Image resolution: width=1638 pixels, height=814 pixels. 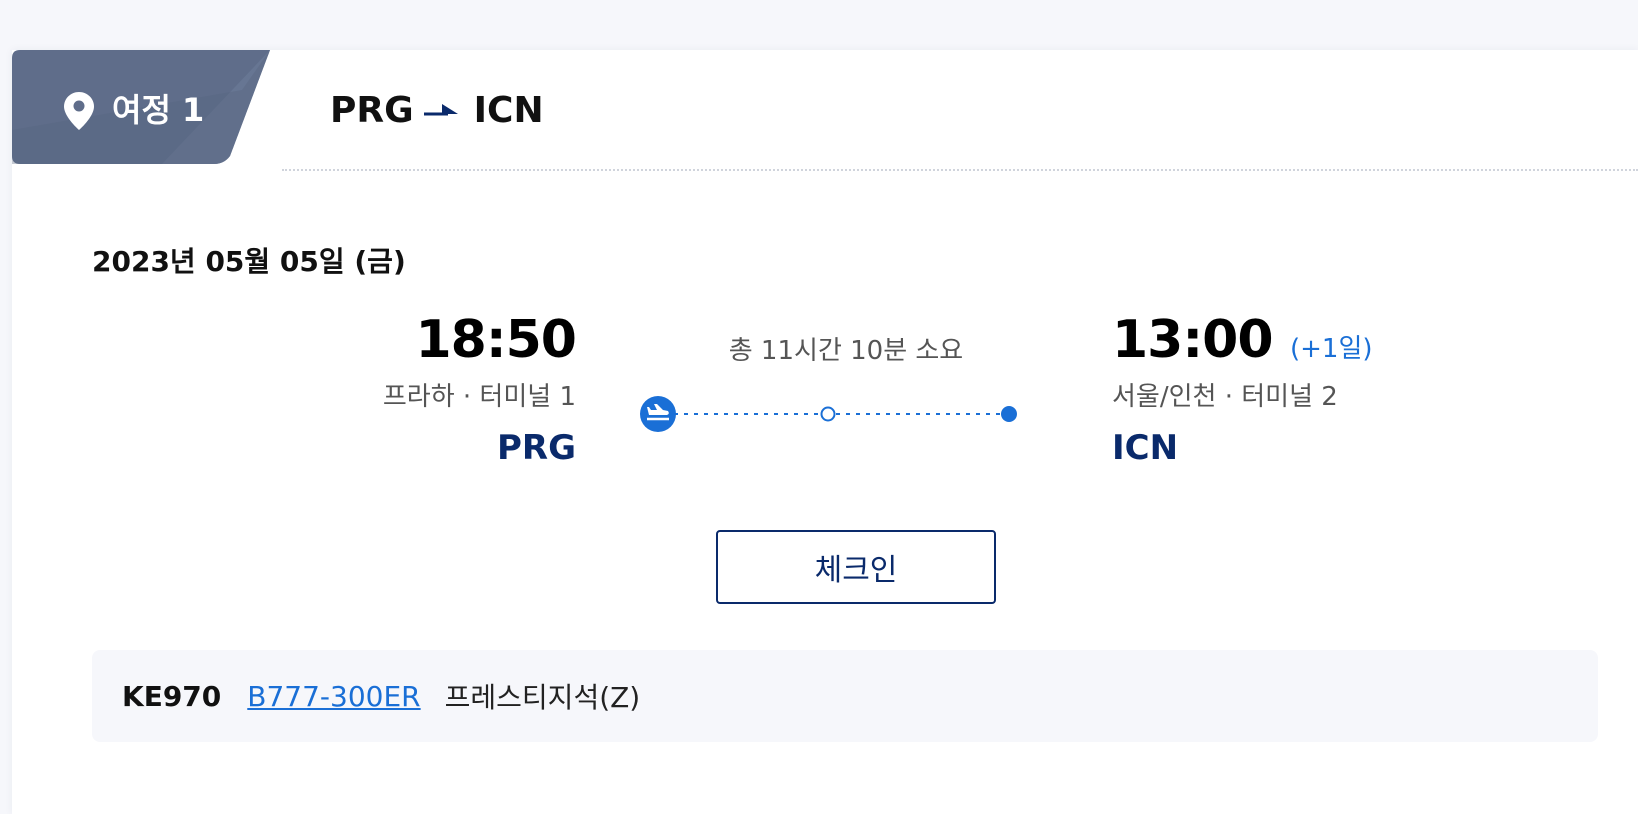 What do you see at coordinates (172, 696) in the screenshot?
I see `flight-number: KE970` at bounding box center [172, 696].